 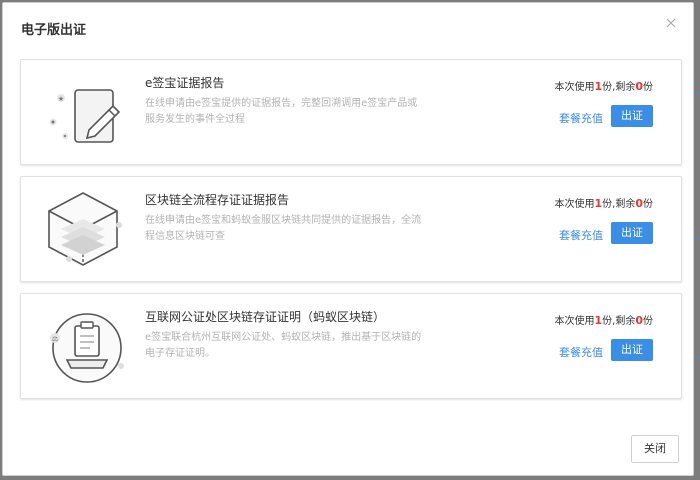 What do you see at coordinates (265, 317) in the screenshot?
I see `card-title: 互联网公证处区块链存证证明（蚂蚁区块链）` at bounding box center [265, 317].